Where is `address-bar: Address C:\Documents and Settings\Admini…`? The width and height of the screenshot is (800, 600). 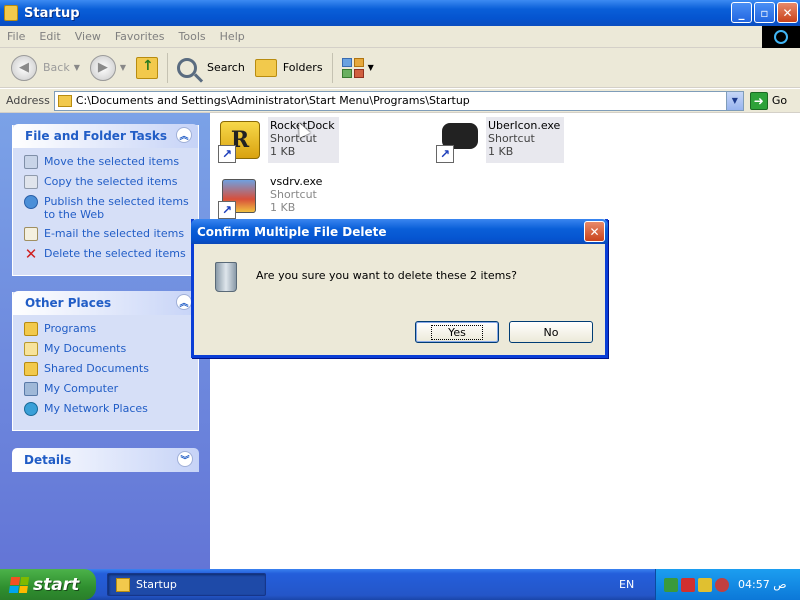 address-bar: Address C:\Documents and Settings\Admini… is located at coordinates (400, 101).